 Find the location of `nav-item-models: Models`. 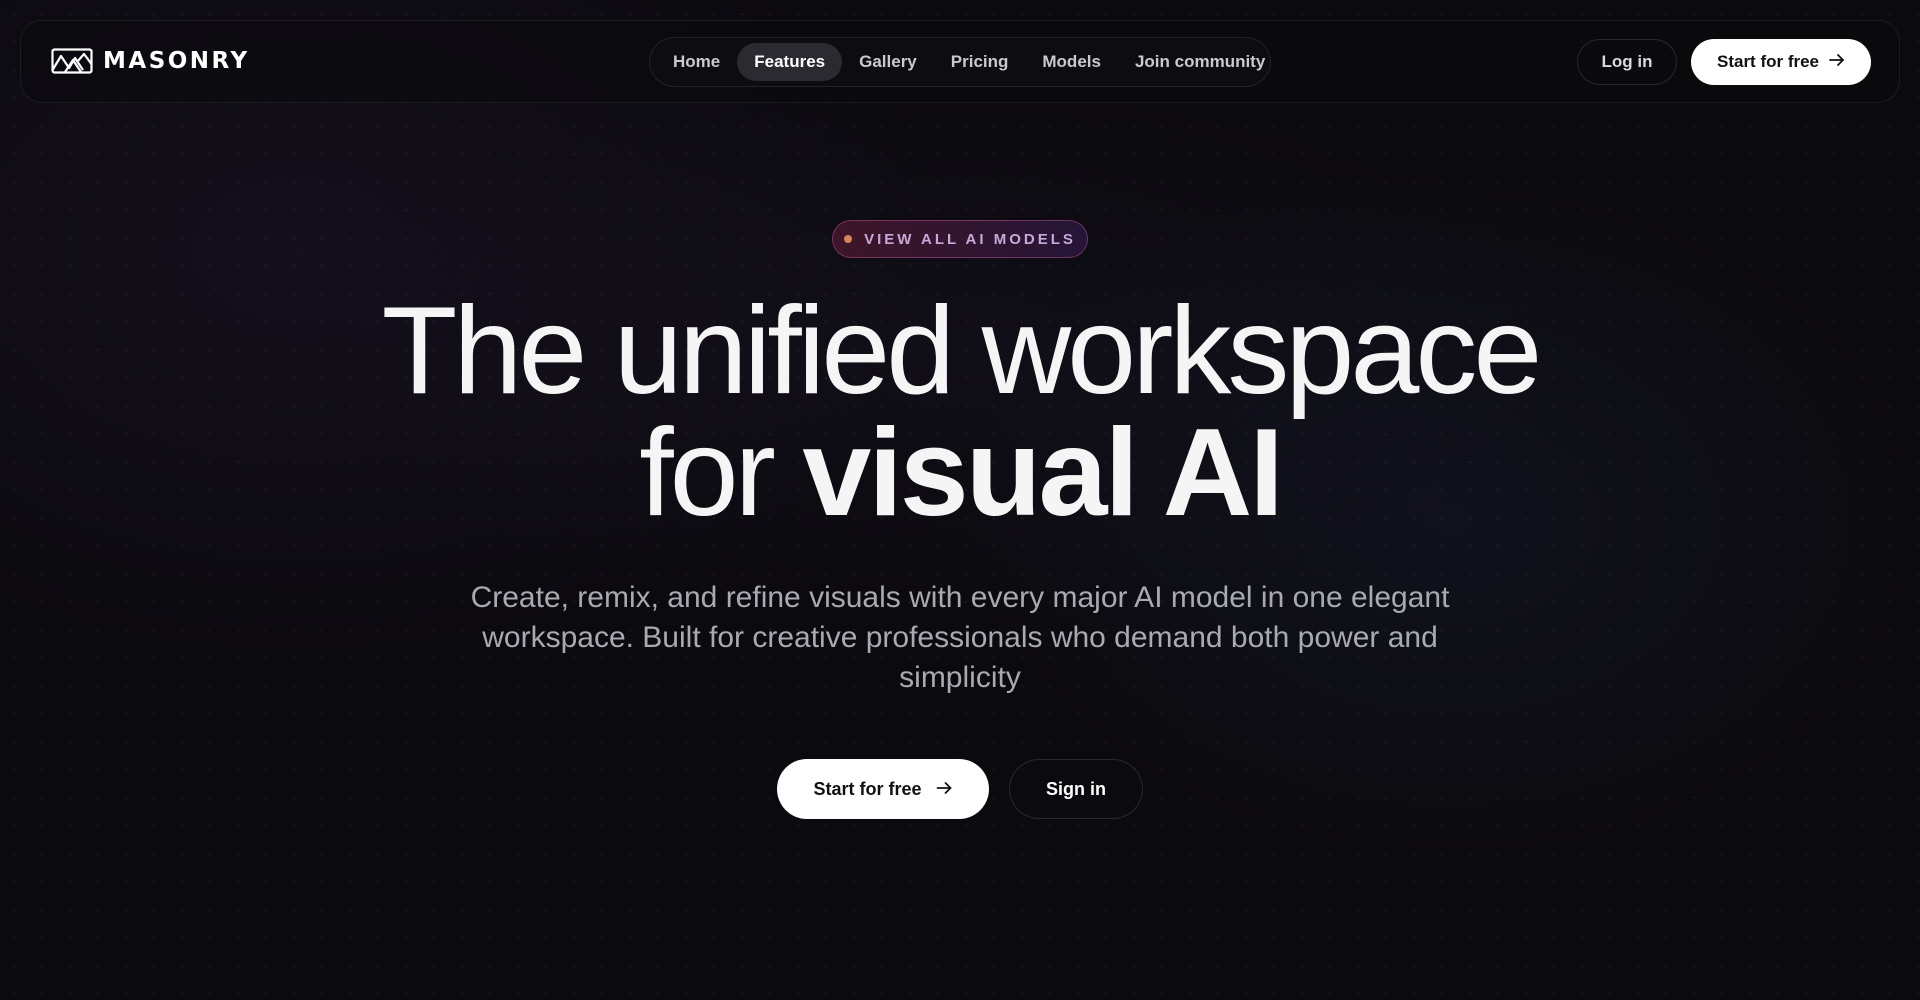

nav-item-models: Models is located at coordinates (1071, 62).